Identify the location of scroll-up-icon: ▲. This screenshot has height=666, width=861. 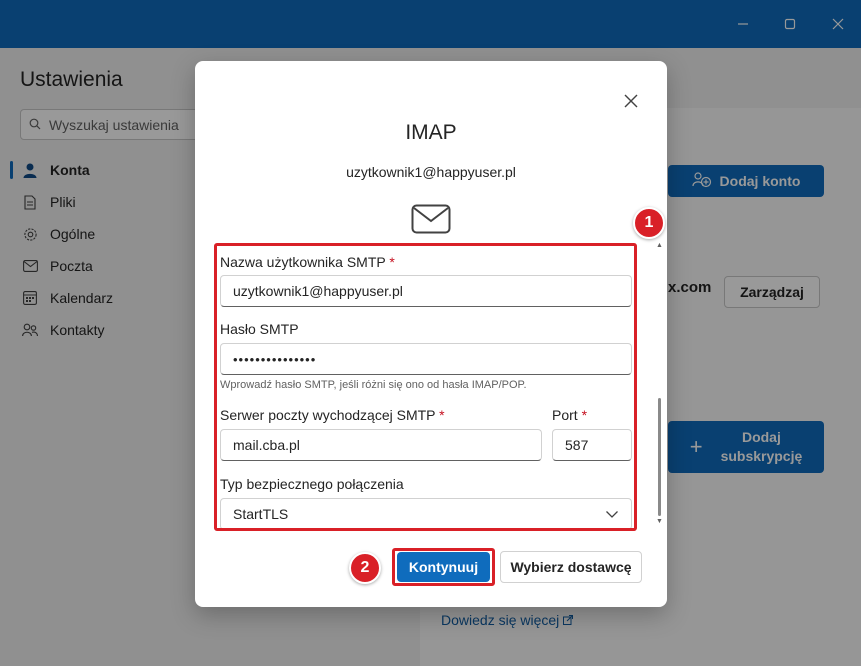
(659, 245).